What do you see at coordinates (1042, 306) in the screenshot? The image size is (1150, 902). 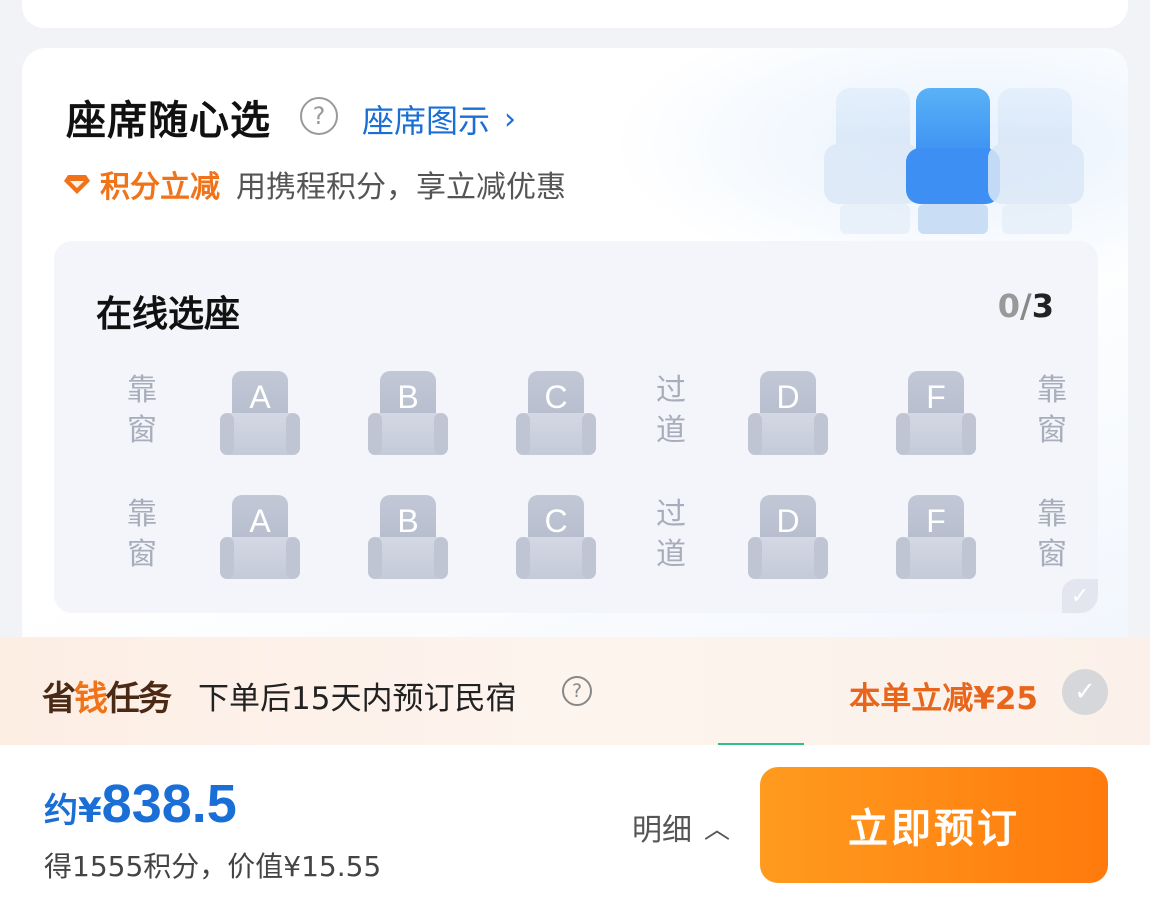 I see `total-count: 3` at bounding box center [1042, 306].